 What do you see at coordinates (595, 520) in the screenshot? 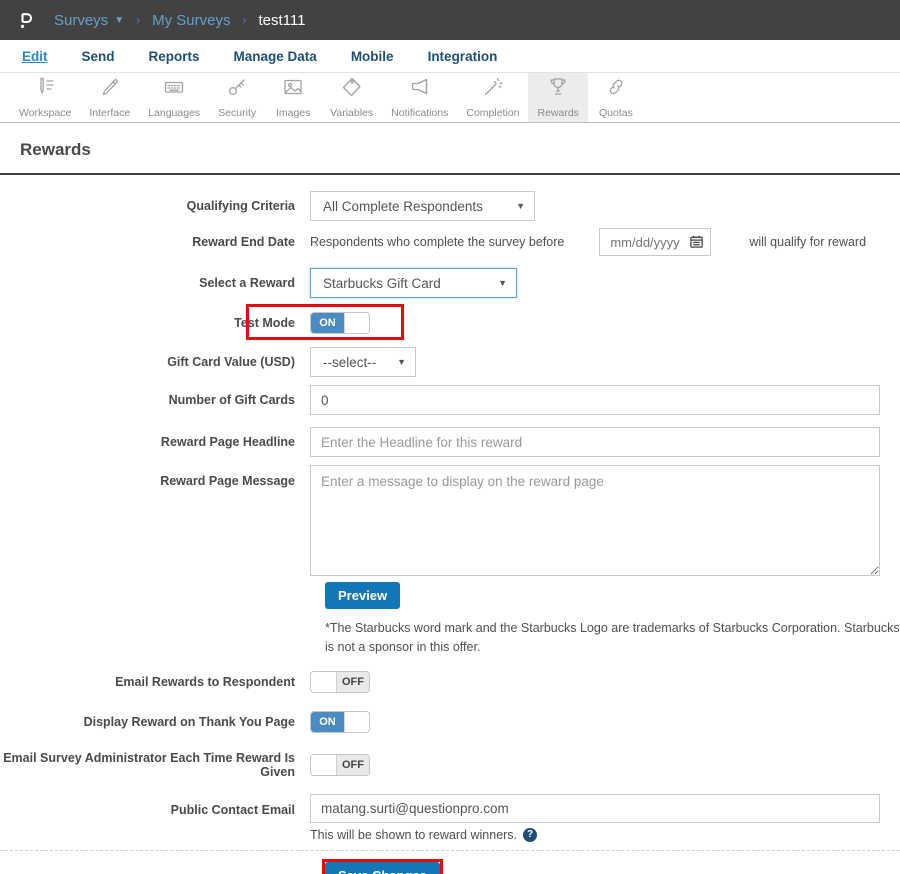
I see `reward-page-message-textarea` at bounding box center [595, 520].